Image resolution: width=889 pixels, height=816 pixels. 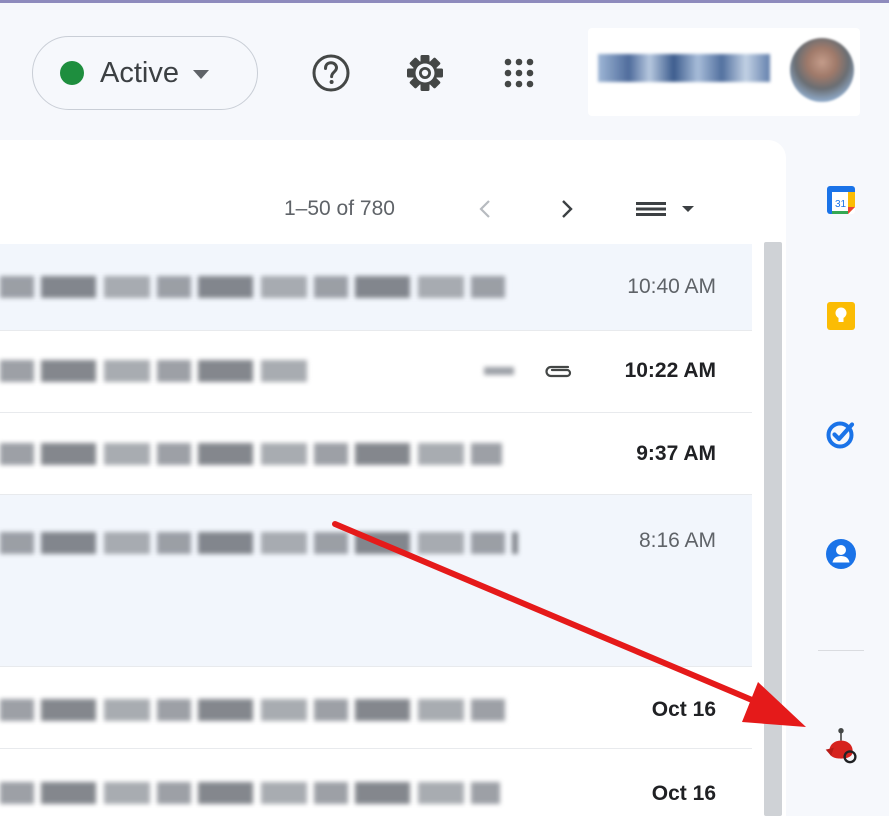 I want to click on keep-icon, so click(x=841, y=316).